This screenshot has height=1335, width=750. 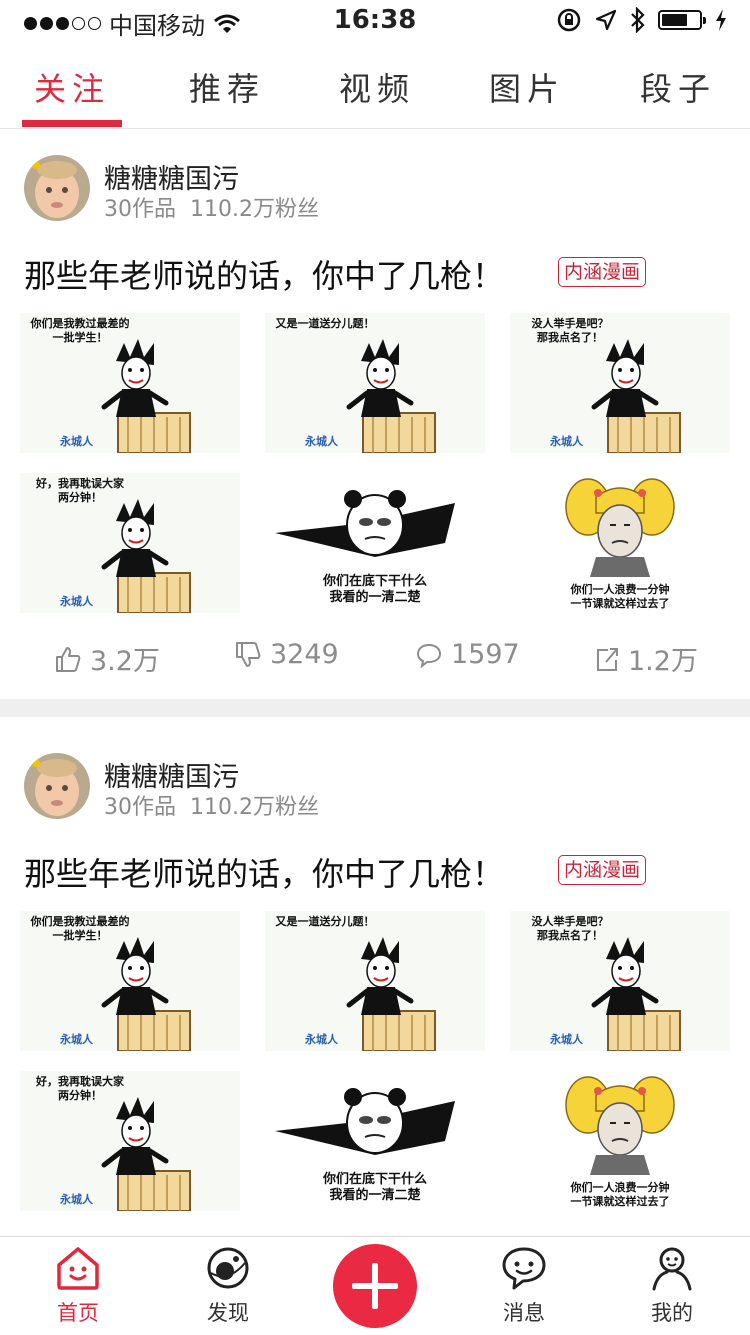 I want to click on image-caption: 那我点名了！, so click(x=570, y=935).